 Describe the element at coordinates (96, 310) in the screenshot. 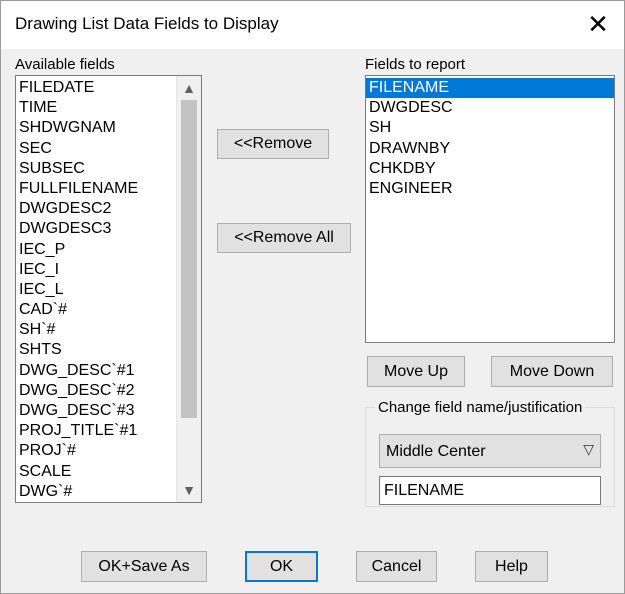

I see `available-field-item: CAD`#` at that location.